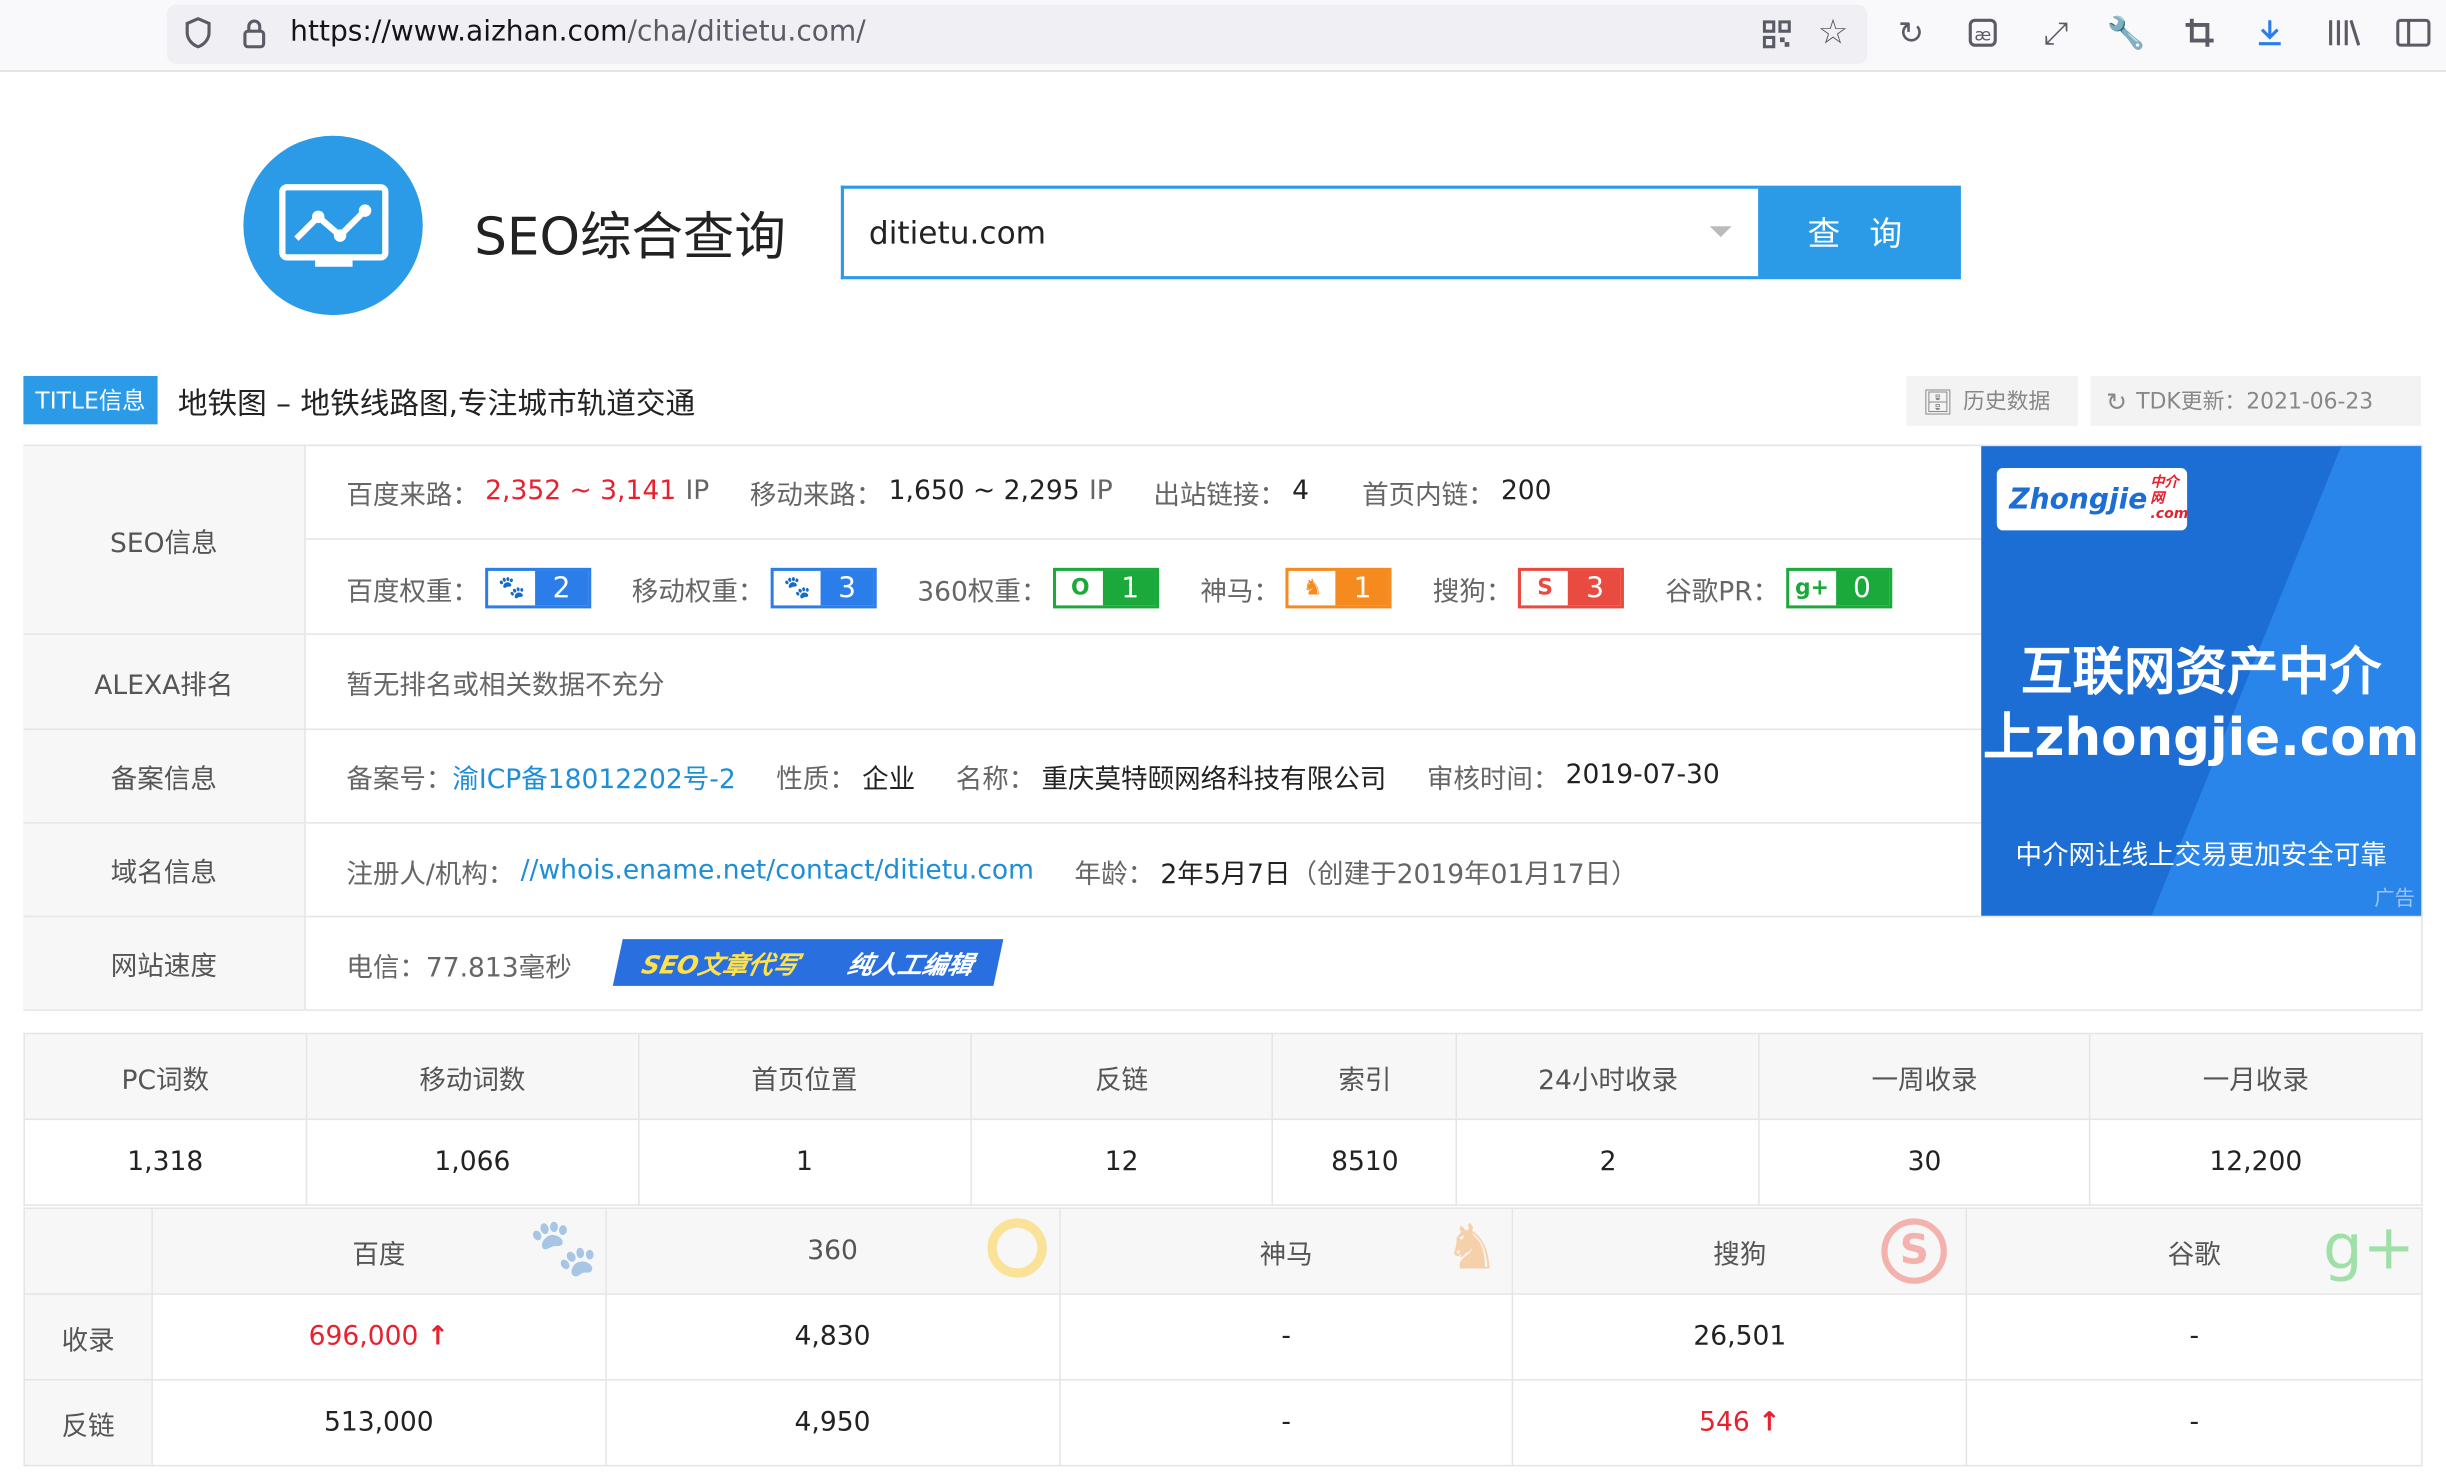  What do you see at coordinates (459, 968) in the screenshot?
I see `speed-value: 电信：77.813毫秒` at bounding box center [459, 968].